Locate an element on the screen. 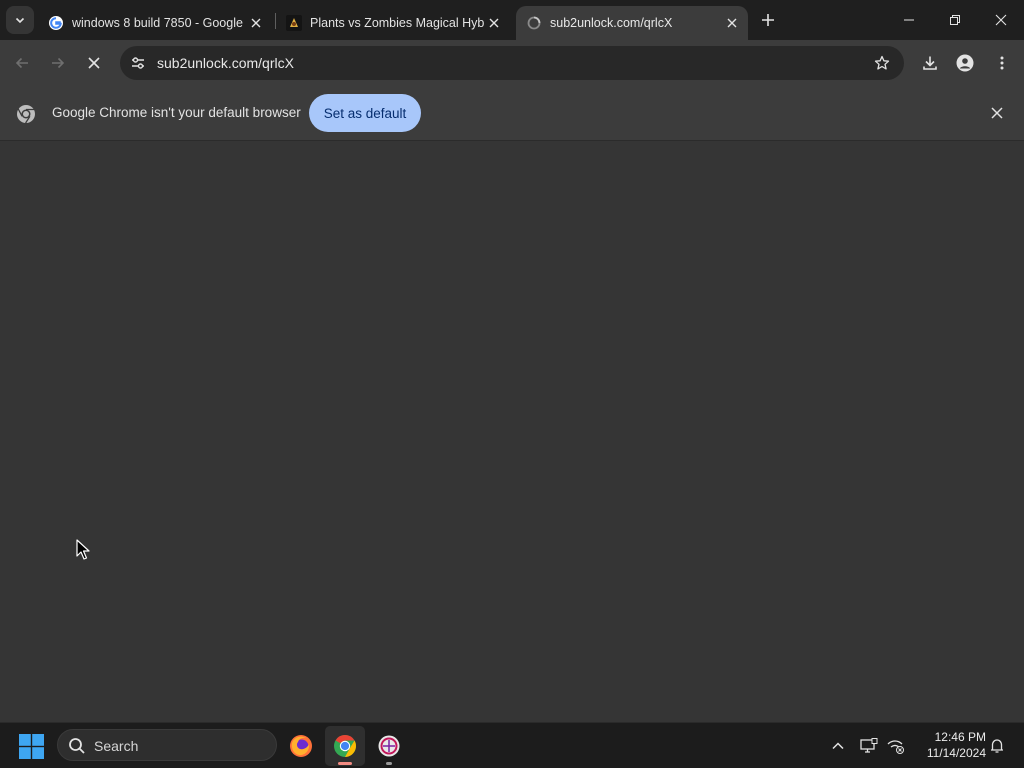 The height and width of the screenshot is (768, 1024). firefox-icon is located at coordinates (301, 746).